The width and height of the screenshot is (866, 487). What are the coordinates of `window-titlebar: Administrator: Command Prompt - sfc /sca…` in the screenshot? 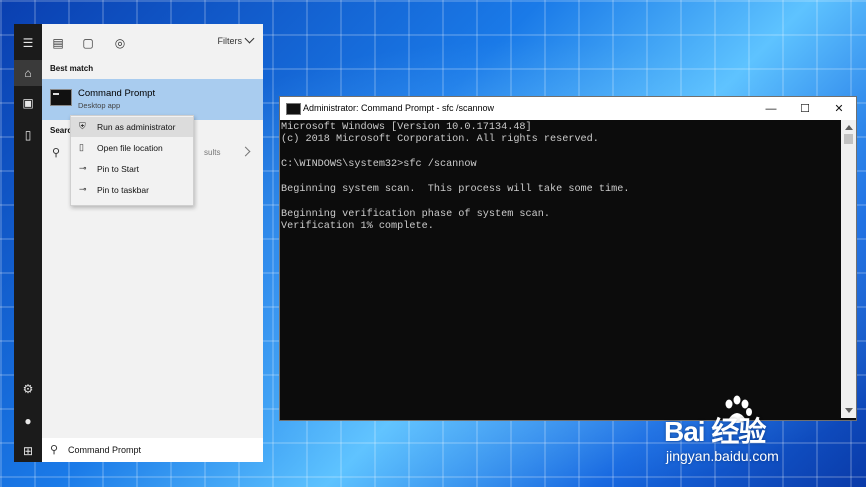 It's located at (568, 108).